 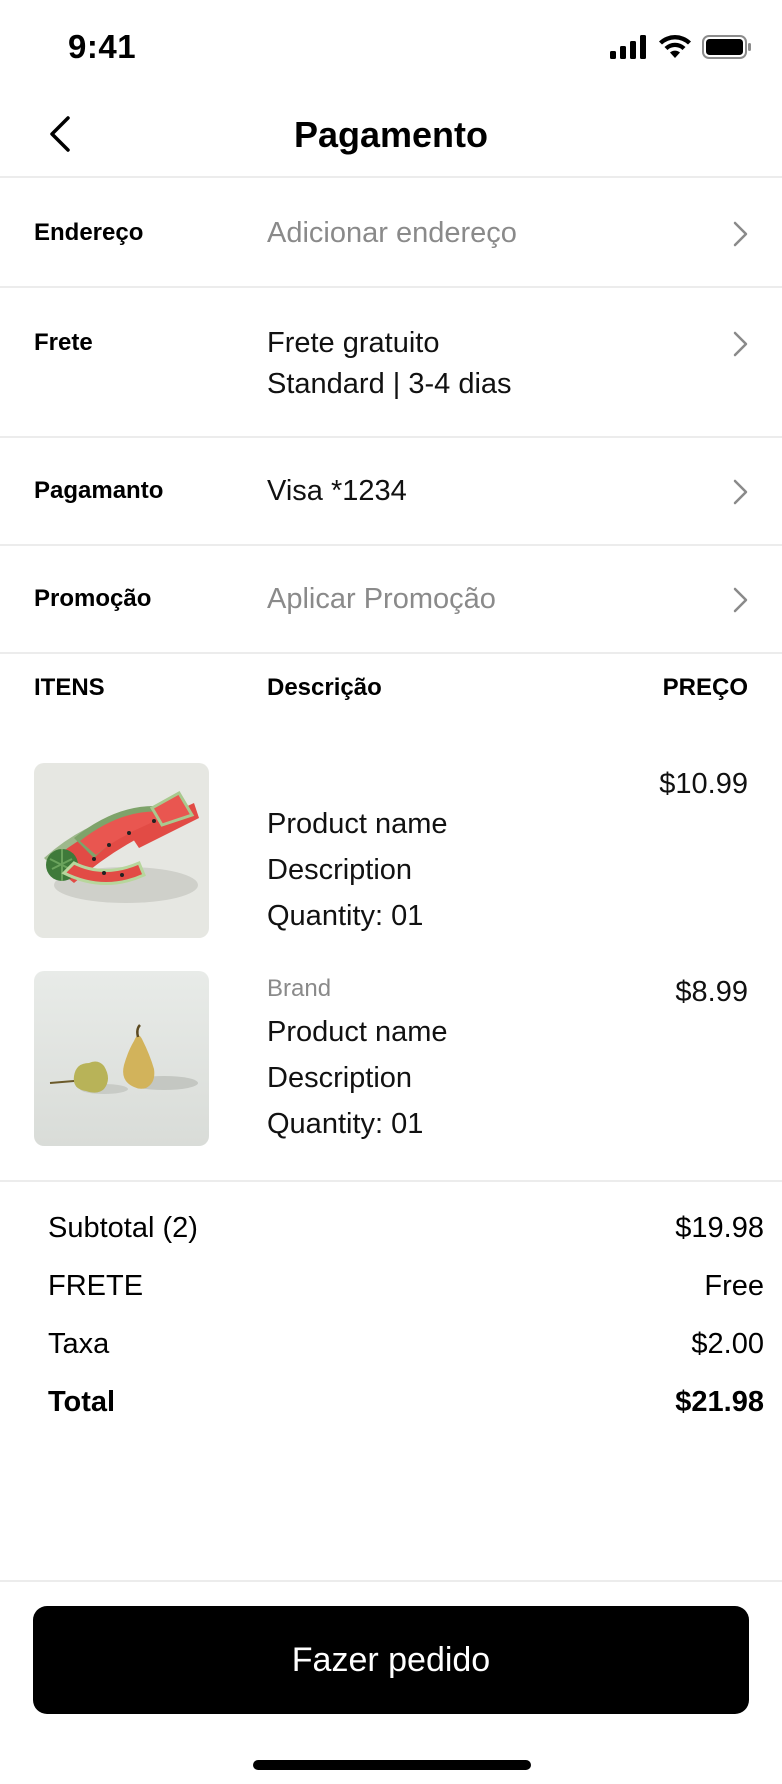 What do you see at coordinates (389, 384) in the screenshot?
I see `shipping-value-line2: Standard | 3-4 dias` at bounding box center [389, 384].